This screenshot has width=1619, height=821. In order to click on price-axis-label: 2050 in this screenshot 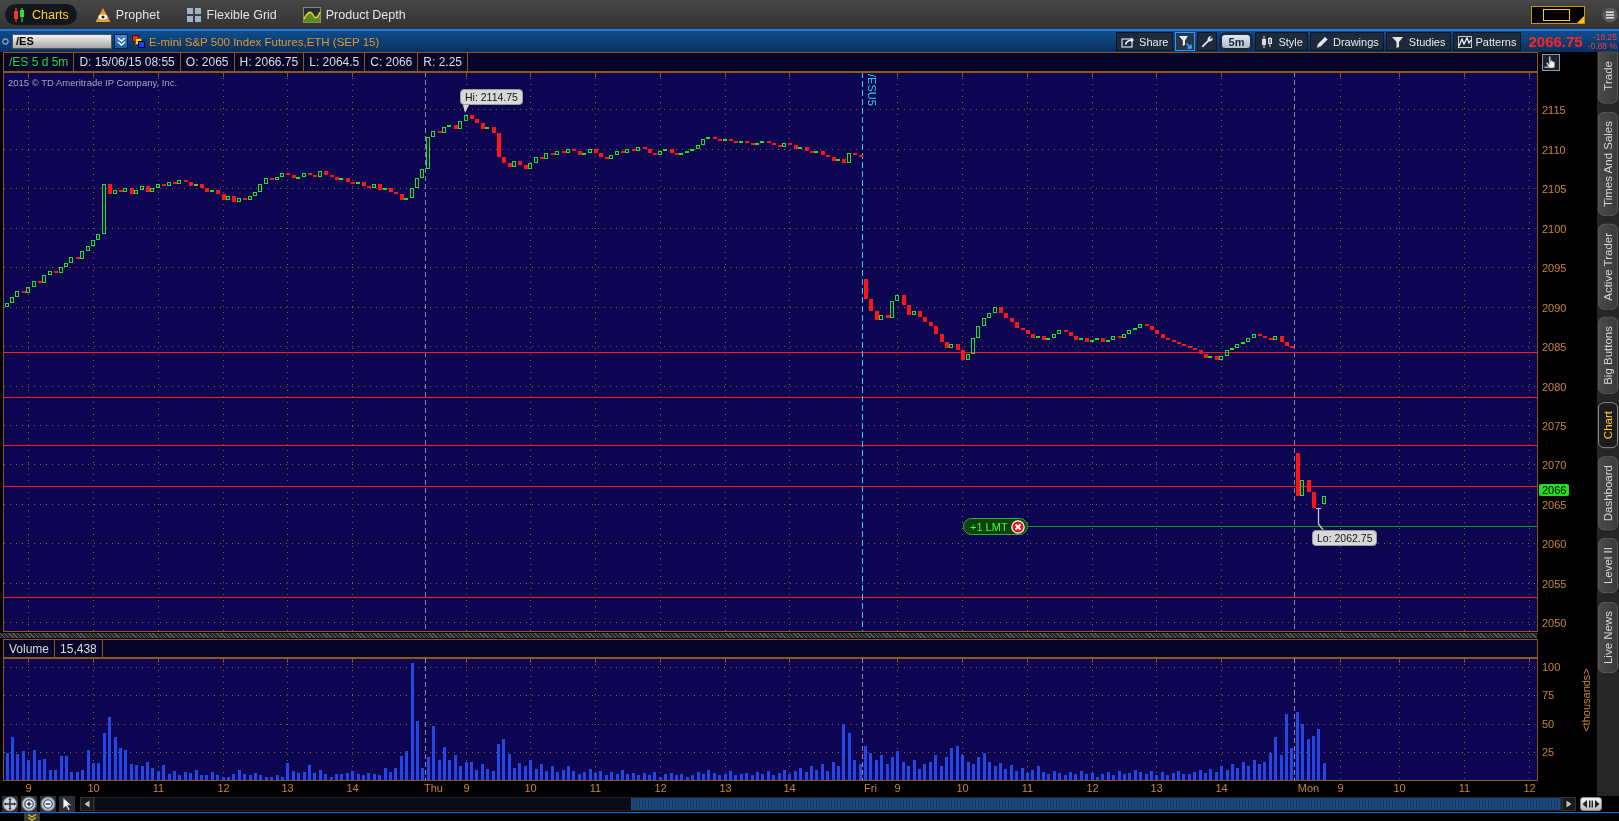, I will do `click(1554, 622)`.